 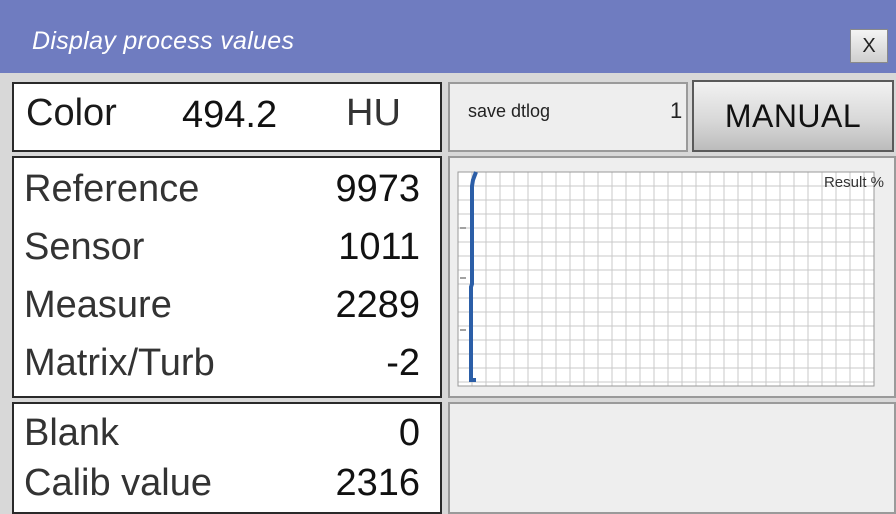 I want to click on calibration-panel: Blank 0 Calib value 2316, so click(x=227, y=458).